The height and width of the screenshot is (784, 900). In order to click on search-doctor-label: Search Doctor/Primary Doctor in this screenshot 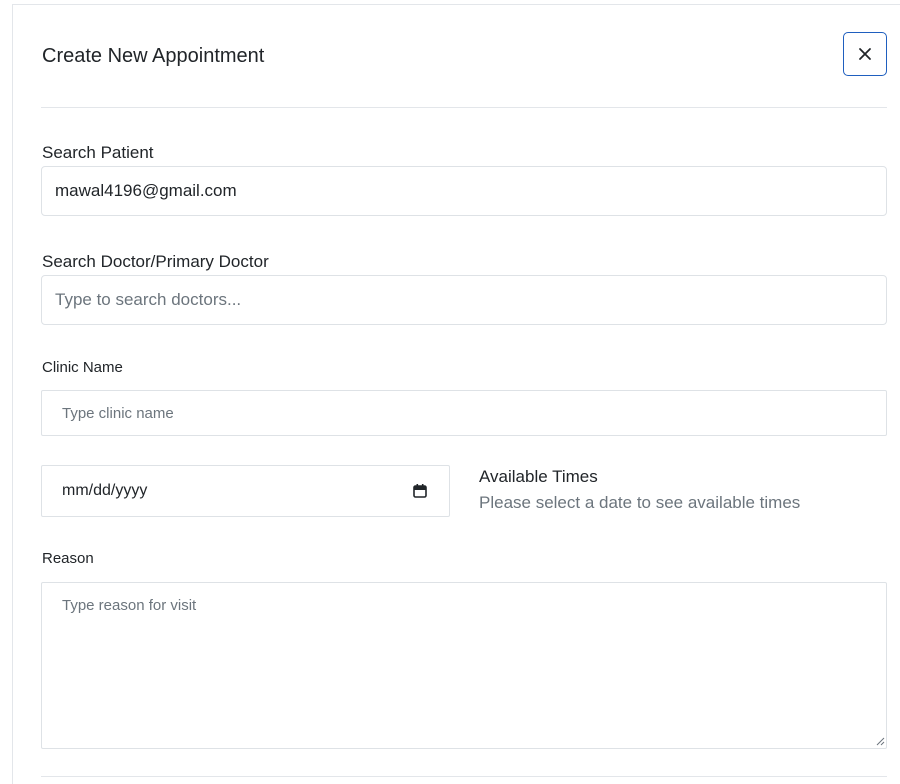, I will do `click(155, 261)`.